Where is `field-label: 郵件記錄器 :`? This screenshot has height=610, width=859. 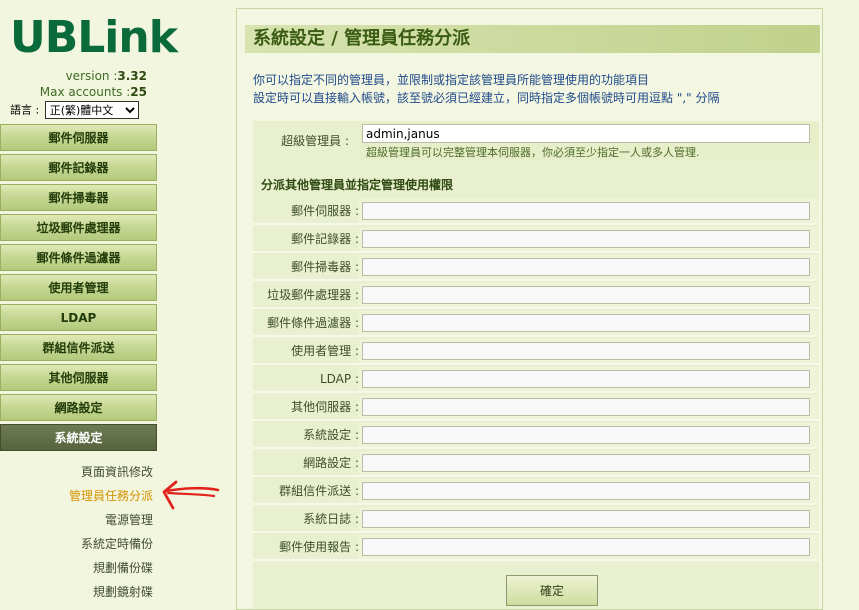
field-label: 郵件記錄器 : is located at coordinates (325, 239).